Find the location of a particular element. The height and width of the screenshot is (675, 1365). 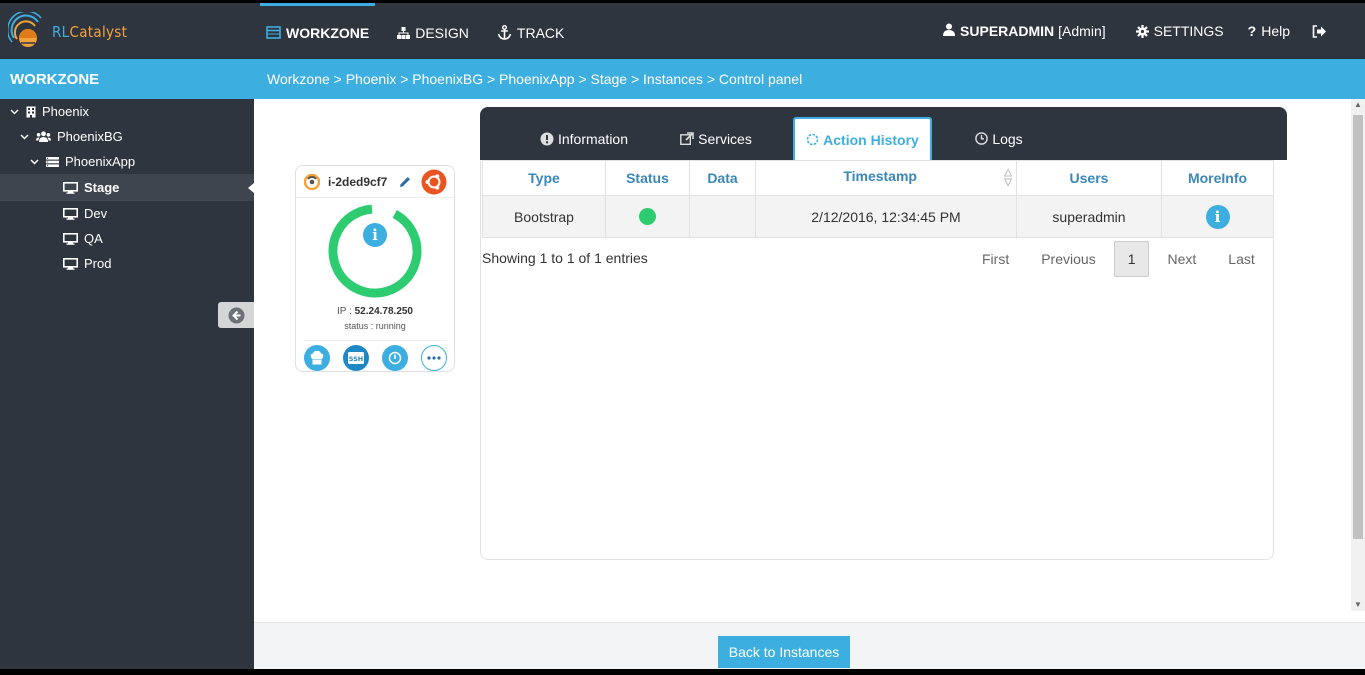

info-icon: i is located at coordinates (375, 235).